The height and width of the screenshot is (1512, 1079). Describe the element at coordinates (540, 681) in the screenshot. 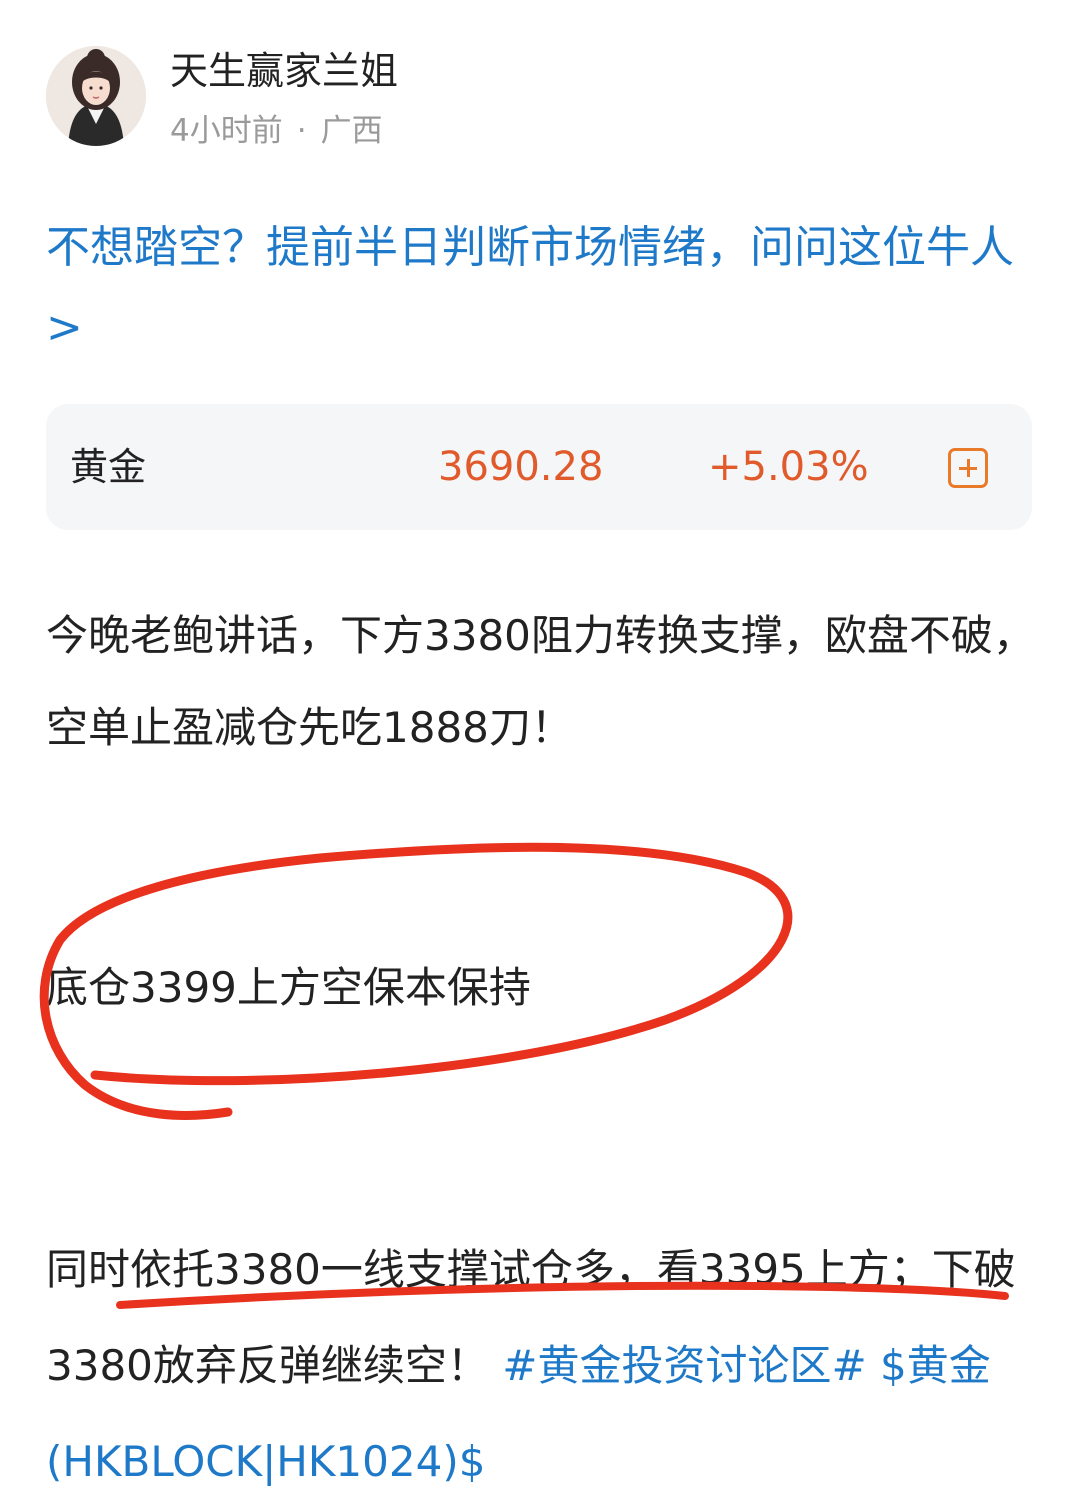

I see `post-paragraph-1: 今晚老鲍讲话，下方3380阻力转换支撑，欧盘不破，空单止盈减仓先吃1888刀！` at that location.